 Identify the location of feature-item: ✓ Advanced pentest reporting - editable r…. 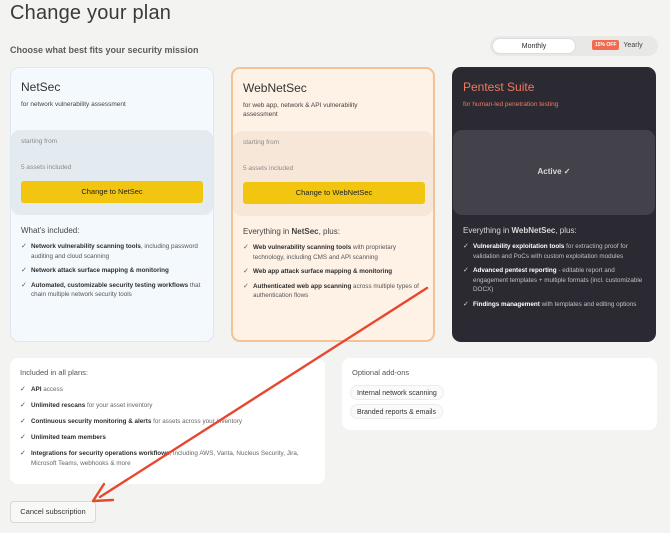
(553, 280).